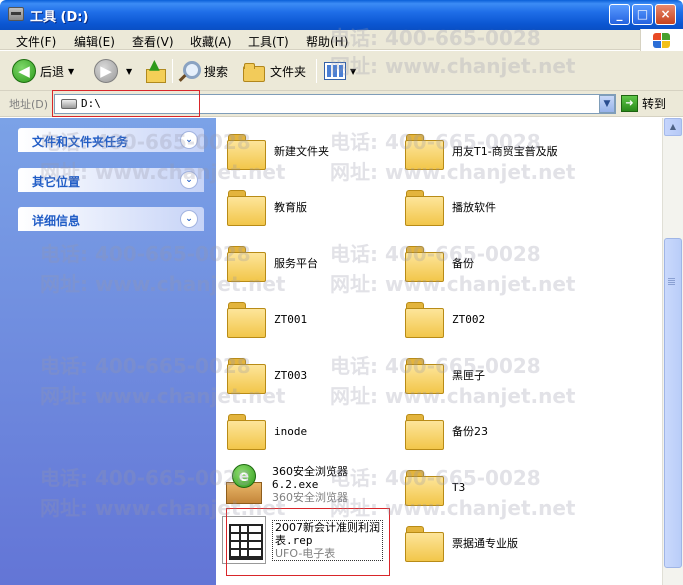 This screenshot has height=585, width=683. I want to click on file-name: T3, so click(459, 487).